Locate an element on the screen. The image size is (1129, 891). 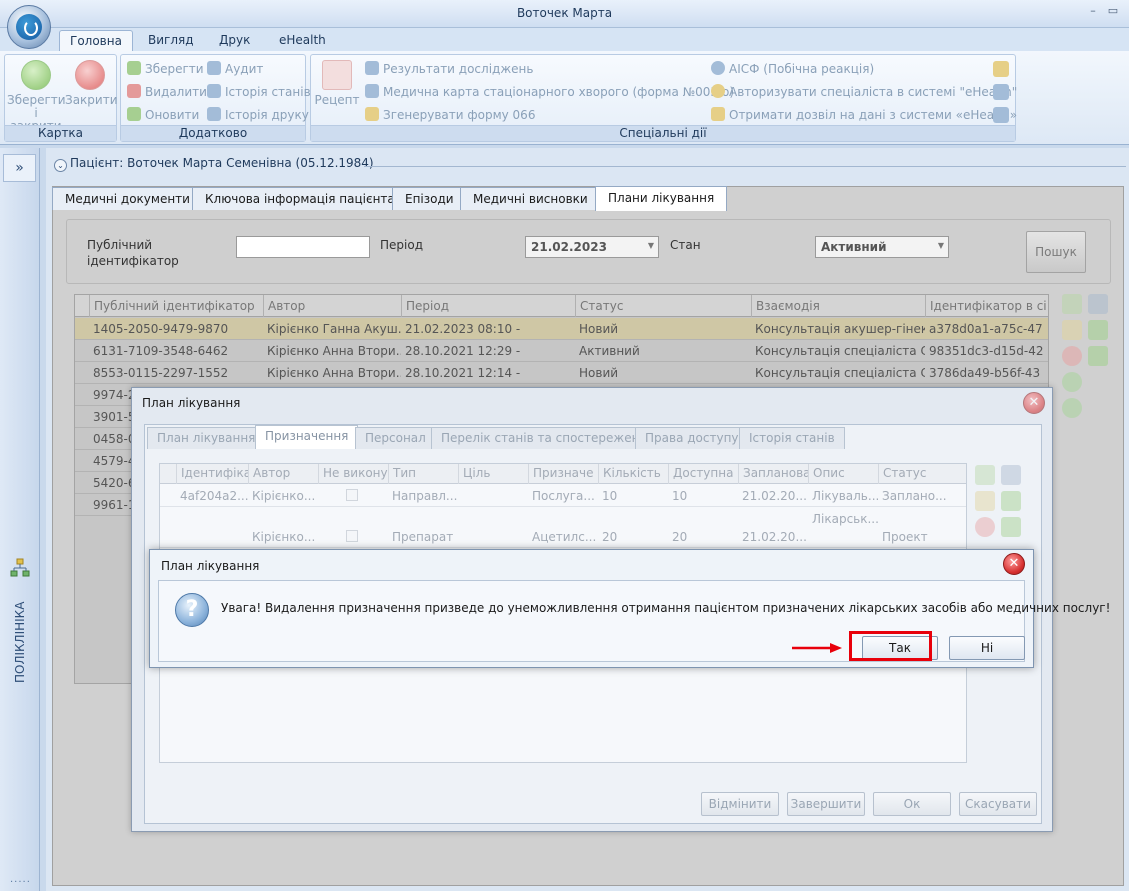
ok-button: Ок is located at coordinates (912, 804).